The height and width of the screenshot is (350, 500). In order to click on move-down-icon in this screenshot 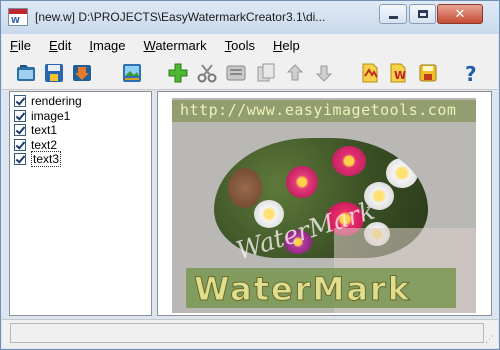, I will do `click(324, 73)`.